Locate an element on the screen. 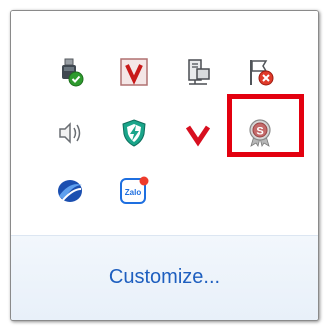  zalo-icon-text: Zalo is located at coordinates (133, 192).